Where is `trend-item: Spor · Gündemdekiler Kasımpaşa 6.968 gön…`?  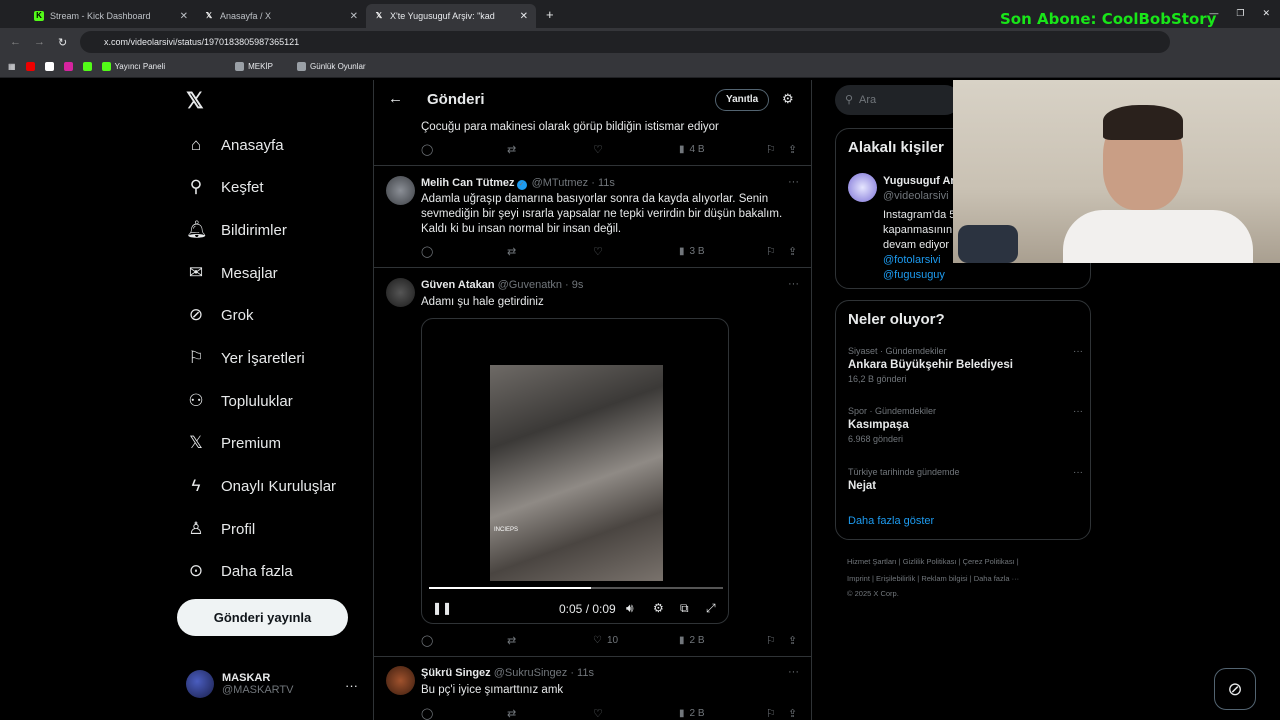
trend-item: Spor · Gündemdekiler Kasımpaşa 6.968 gön… is located at coordinates (965, 425).